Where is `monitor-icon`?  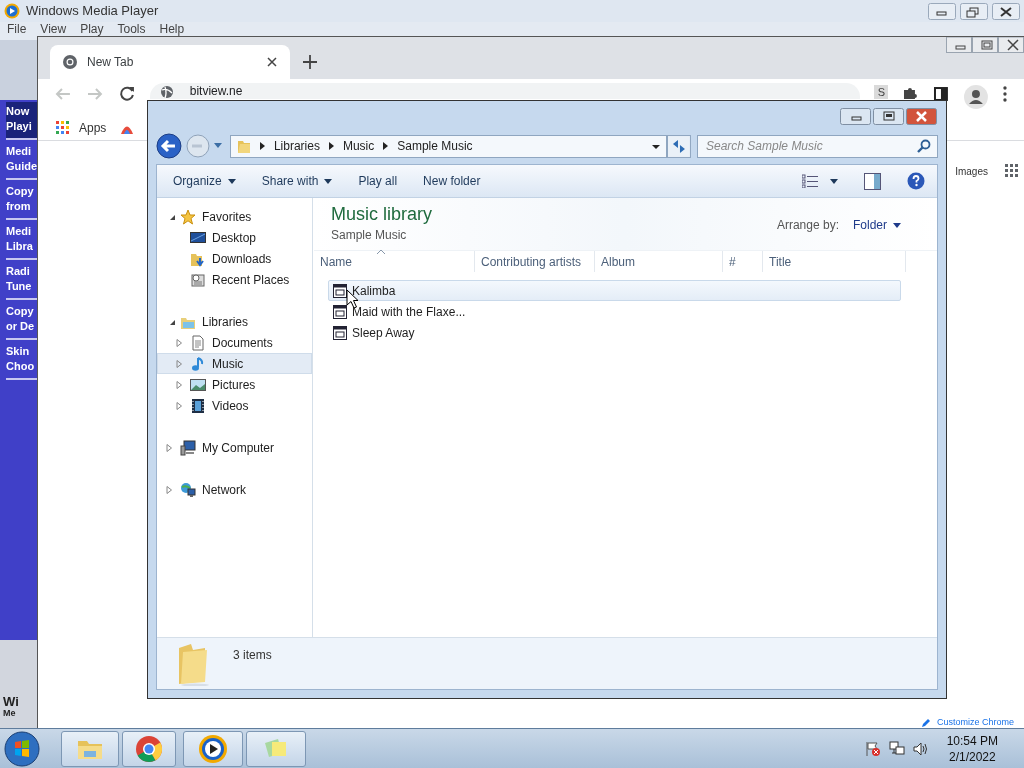 monitor-icon is located at coordinates (198, 237).